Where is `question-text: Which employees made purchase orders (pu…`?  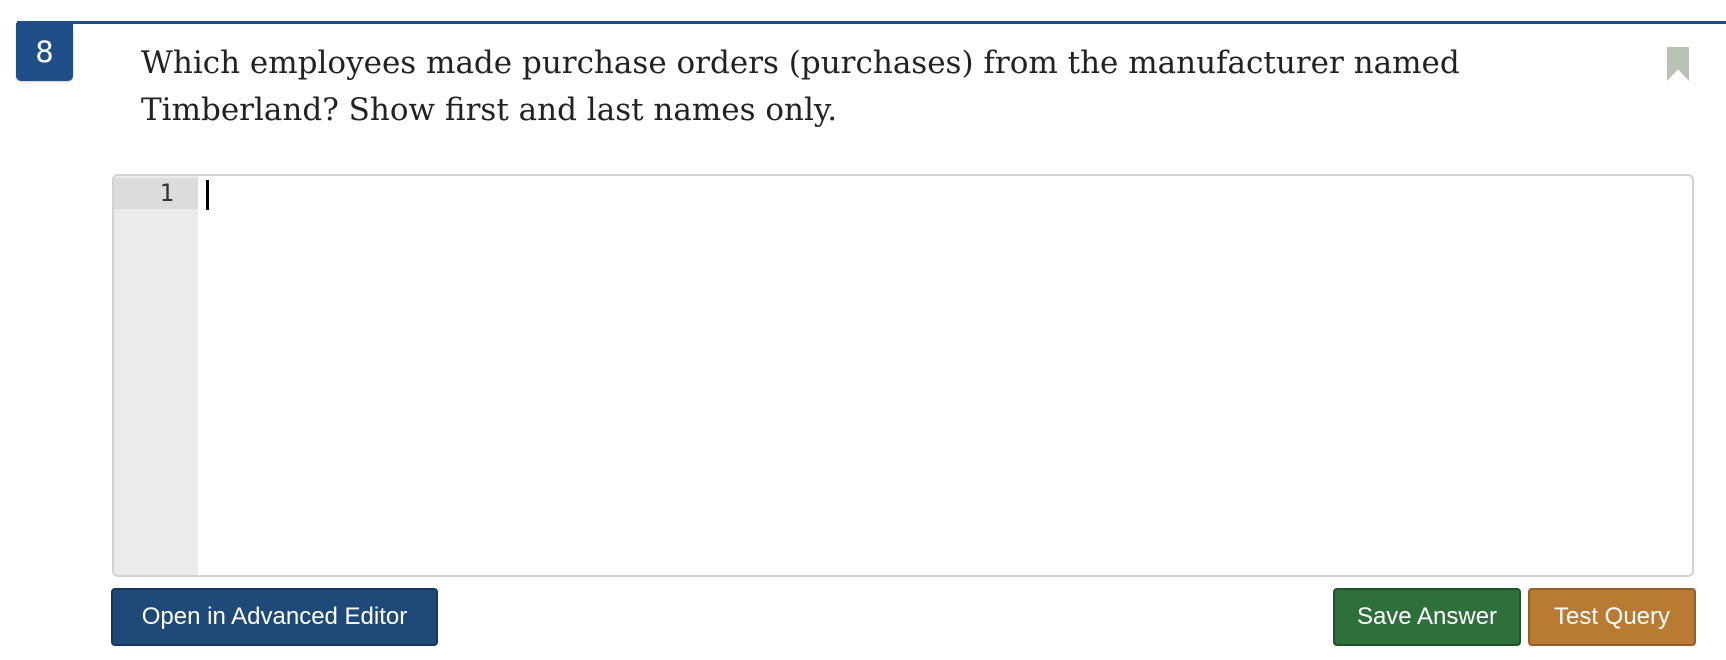 question-text: Which employees made purchase orders (pu… is located at coordinates (800, 86).